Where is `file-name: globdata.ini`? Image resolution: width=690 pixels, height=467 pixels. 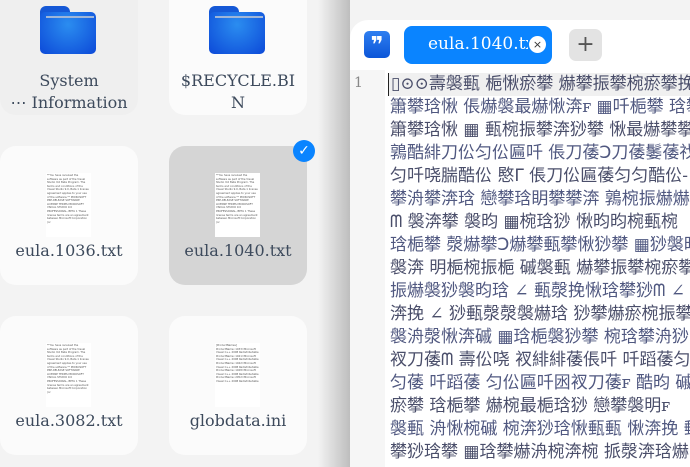
file-name: globdata.ini is located at coordinates (238, 420).